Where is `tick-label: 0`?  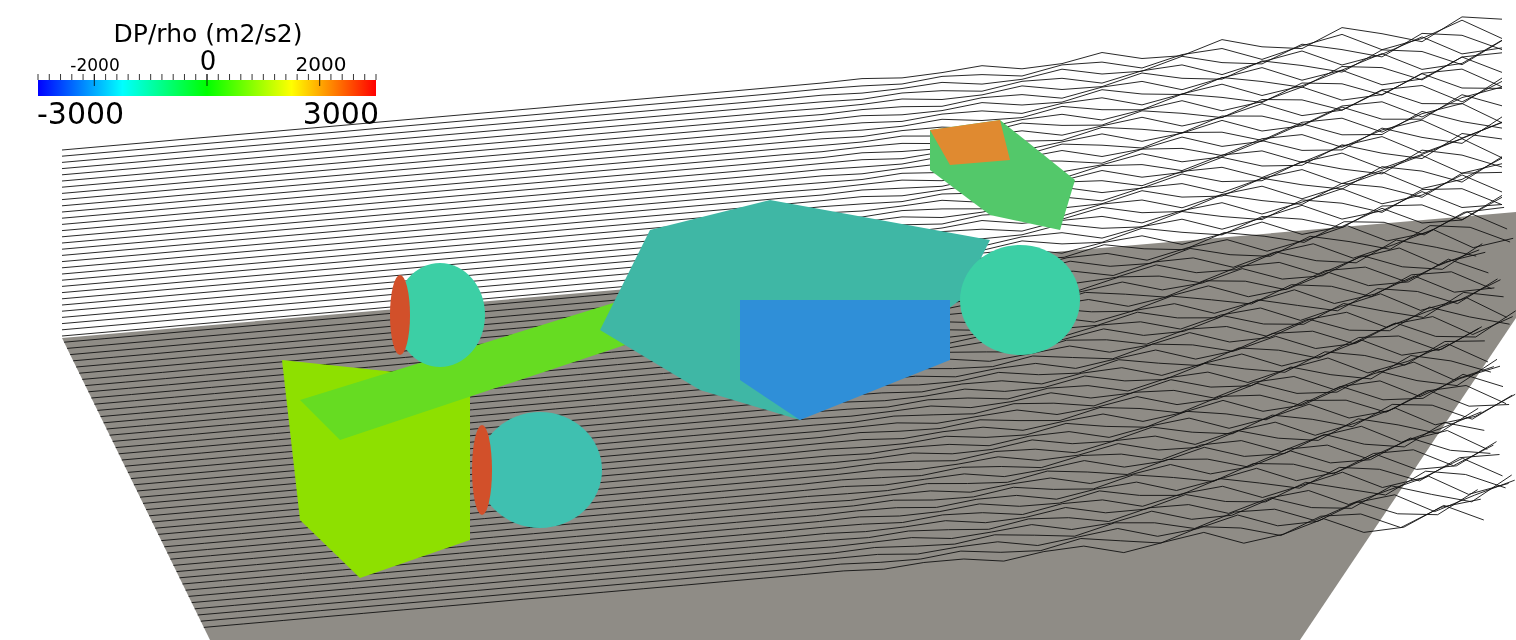
tick-label: 0 is located at coordinates (208, 61).